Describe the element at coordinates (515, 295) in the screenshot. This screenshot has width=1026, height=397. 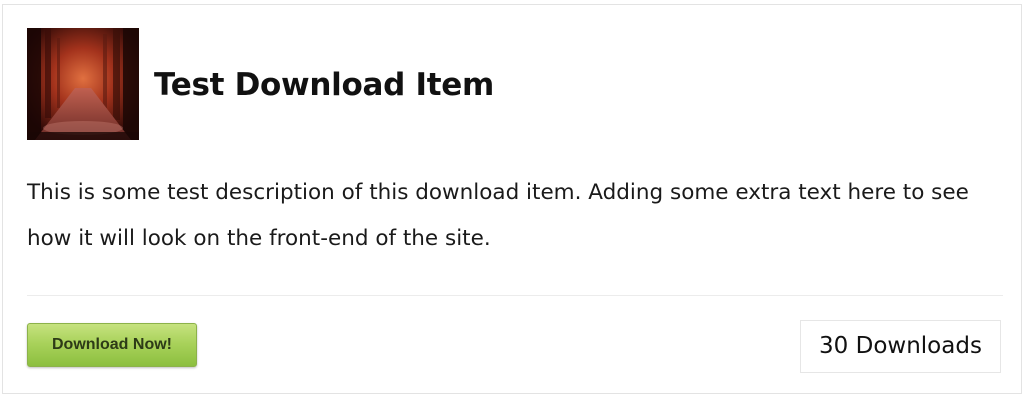
I see `divider` at that location.